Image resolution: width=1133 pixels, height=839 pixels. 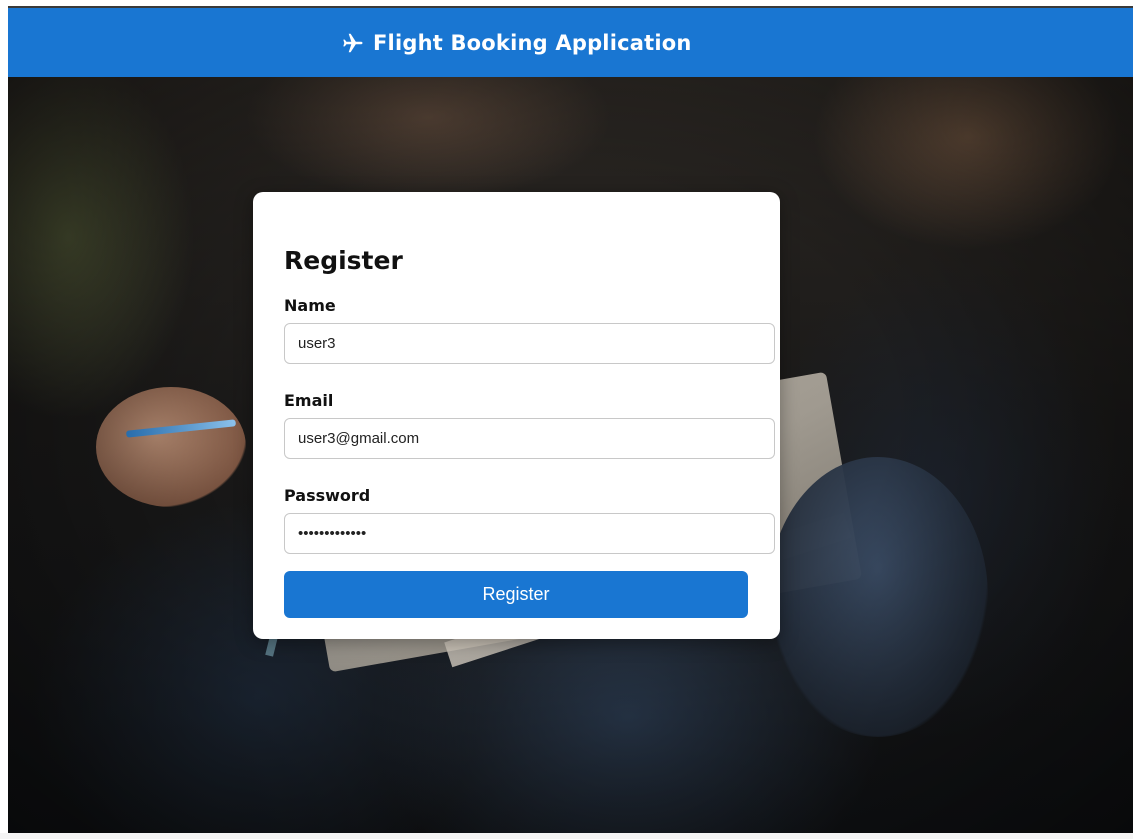 What do you see at coordinates (353, 42) in the screenshot?
I see `airplane-icon` at bounding box center [353, 42].